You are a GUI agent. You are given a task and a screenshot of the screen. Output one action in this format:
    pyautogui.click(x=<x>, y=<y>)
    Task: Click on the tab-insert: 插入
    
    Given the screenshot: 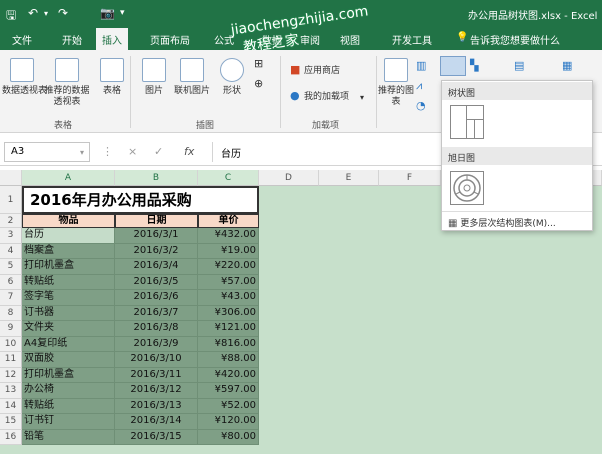 What is the action you would take?
    pyautogui.click(x=112, y=39)
    